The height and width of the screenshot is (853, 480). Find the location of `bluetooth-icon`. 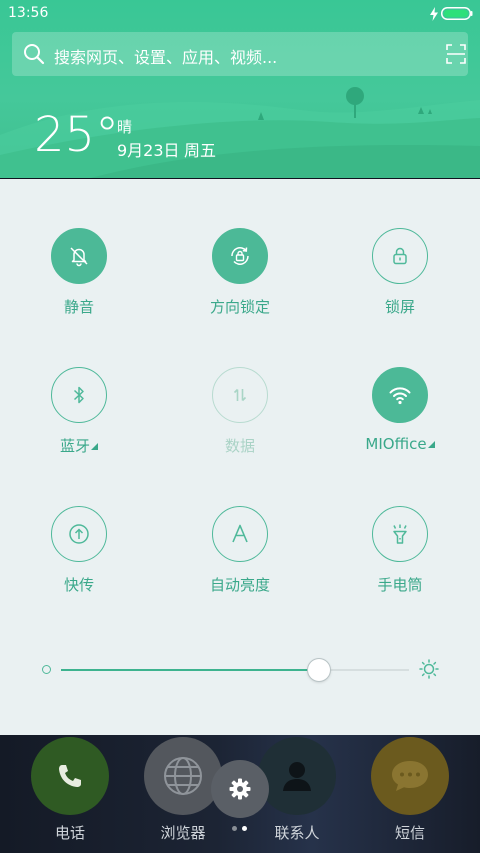

bluetooth-icon is located at coordinates (78, 395).